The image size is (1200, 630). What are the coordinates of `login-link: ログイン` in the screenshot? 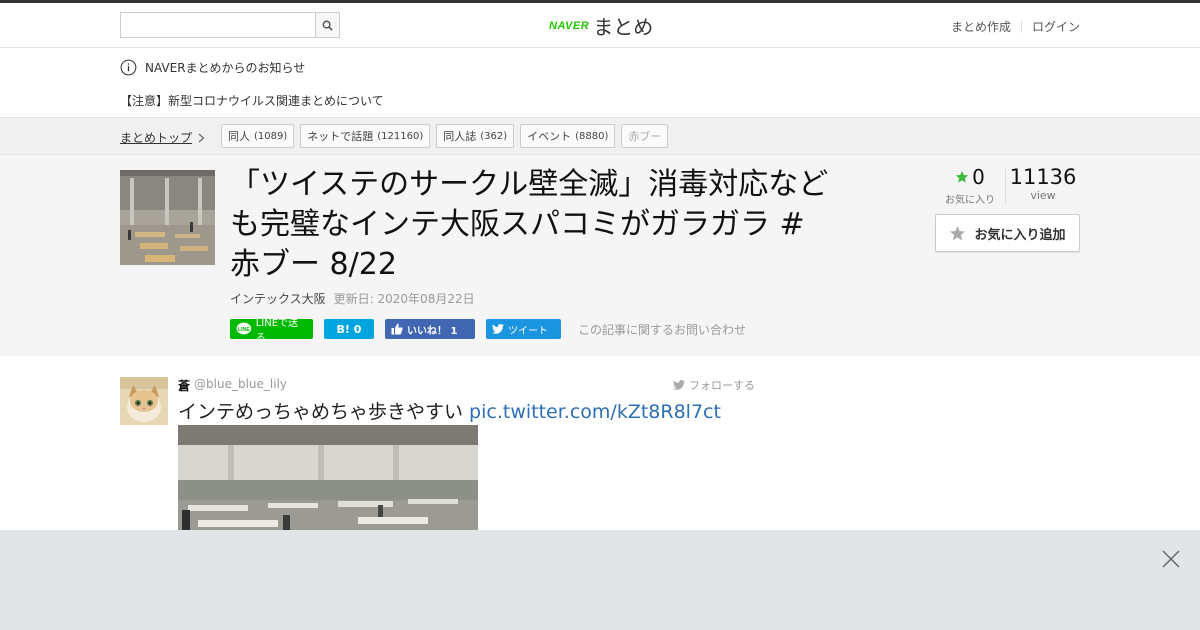 It's located at (1056, 26).